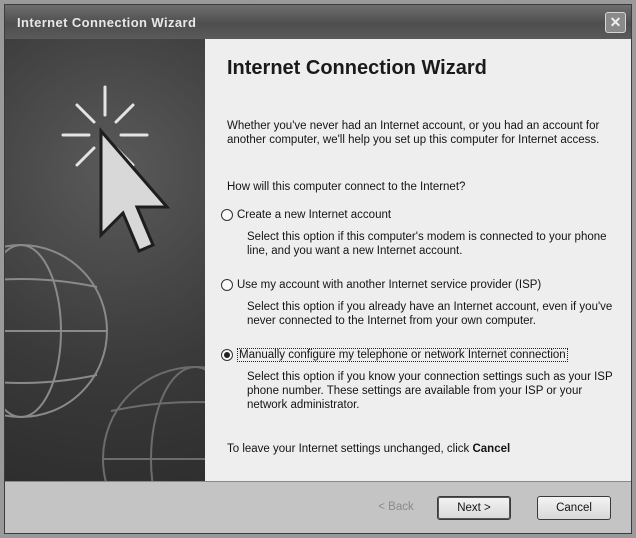  I want to click on button-bar: < Back Next > Cancel, so click(318, 507).